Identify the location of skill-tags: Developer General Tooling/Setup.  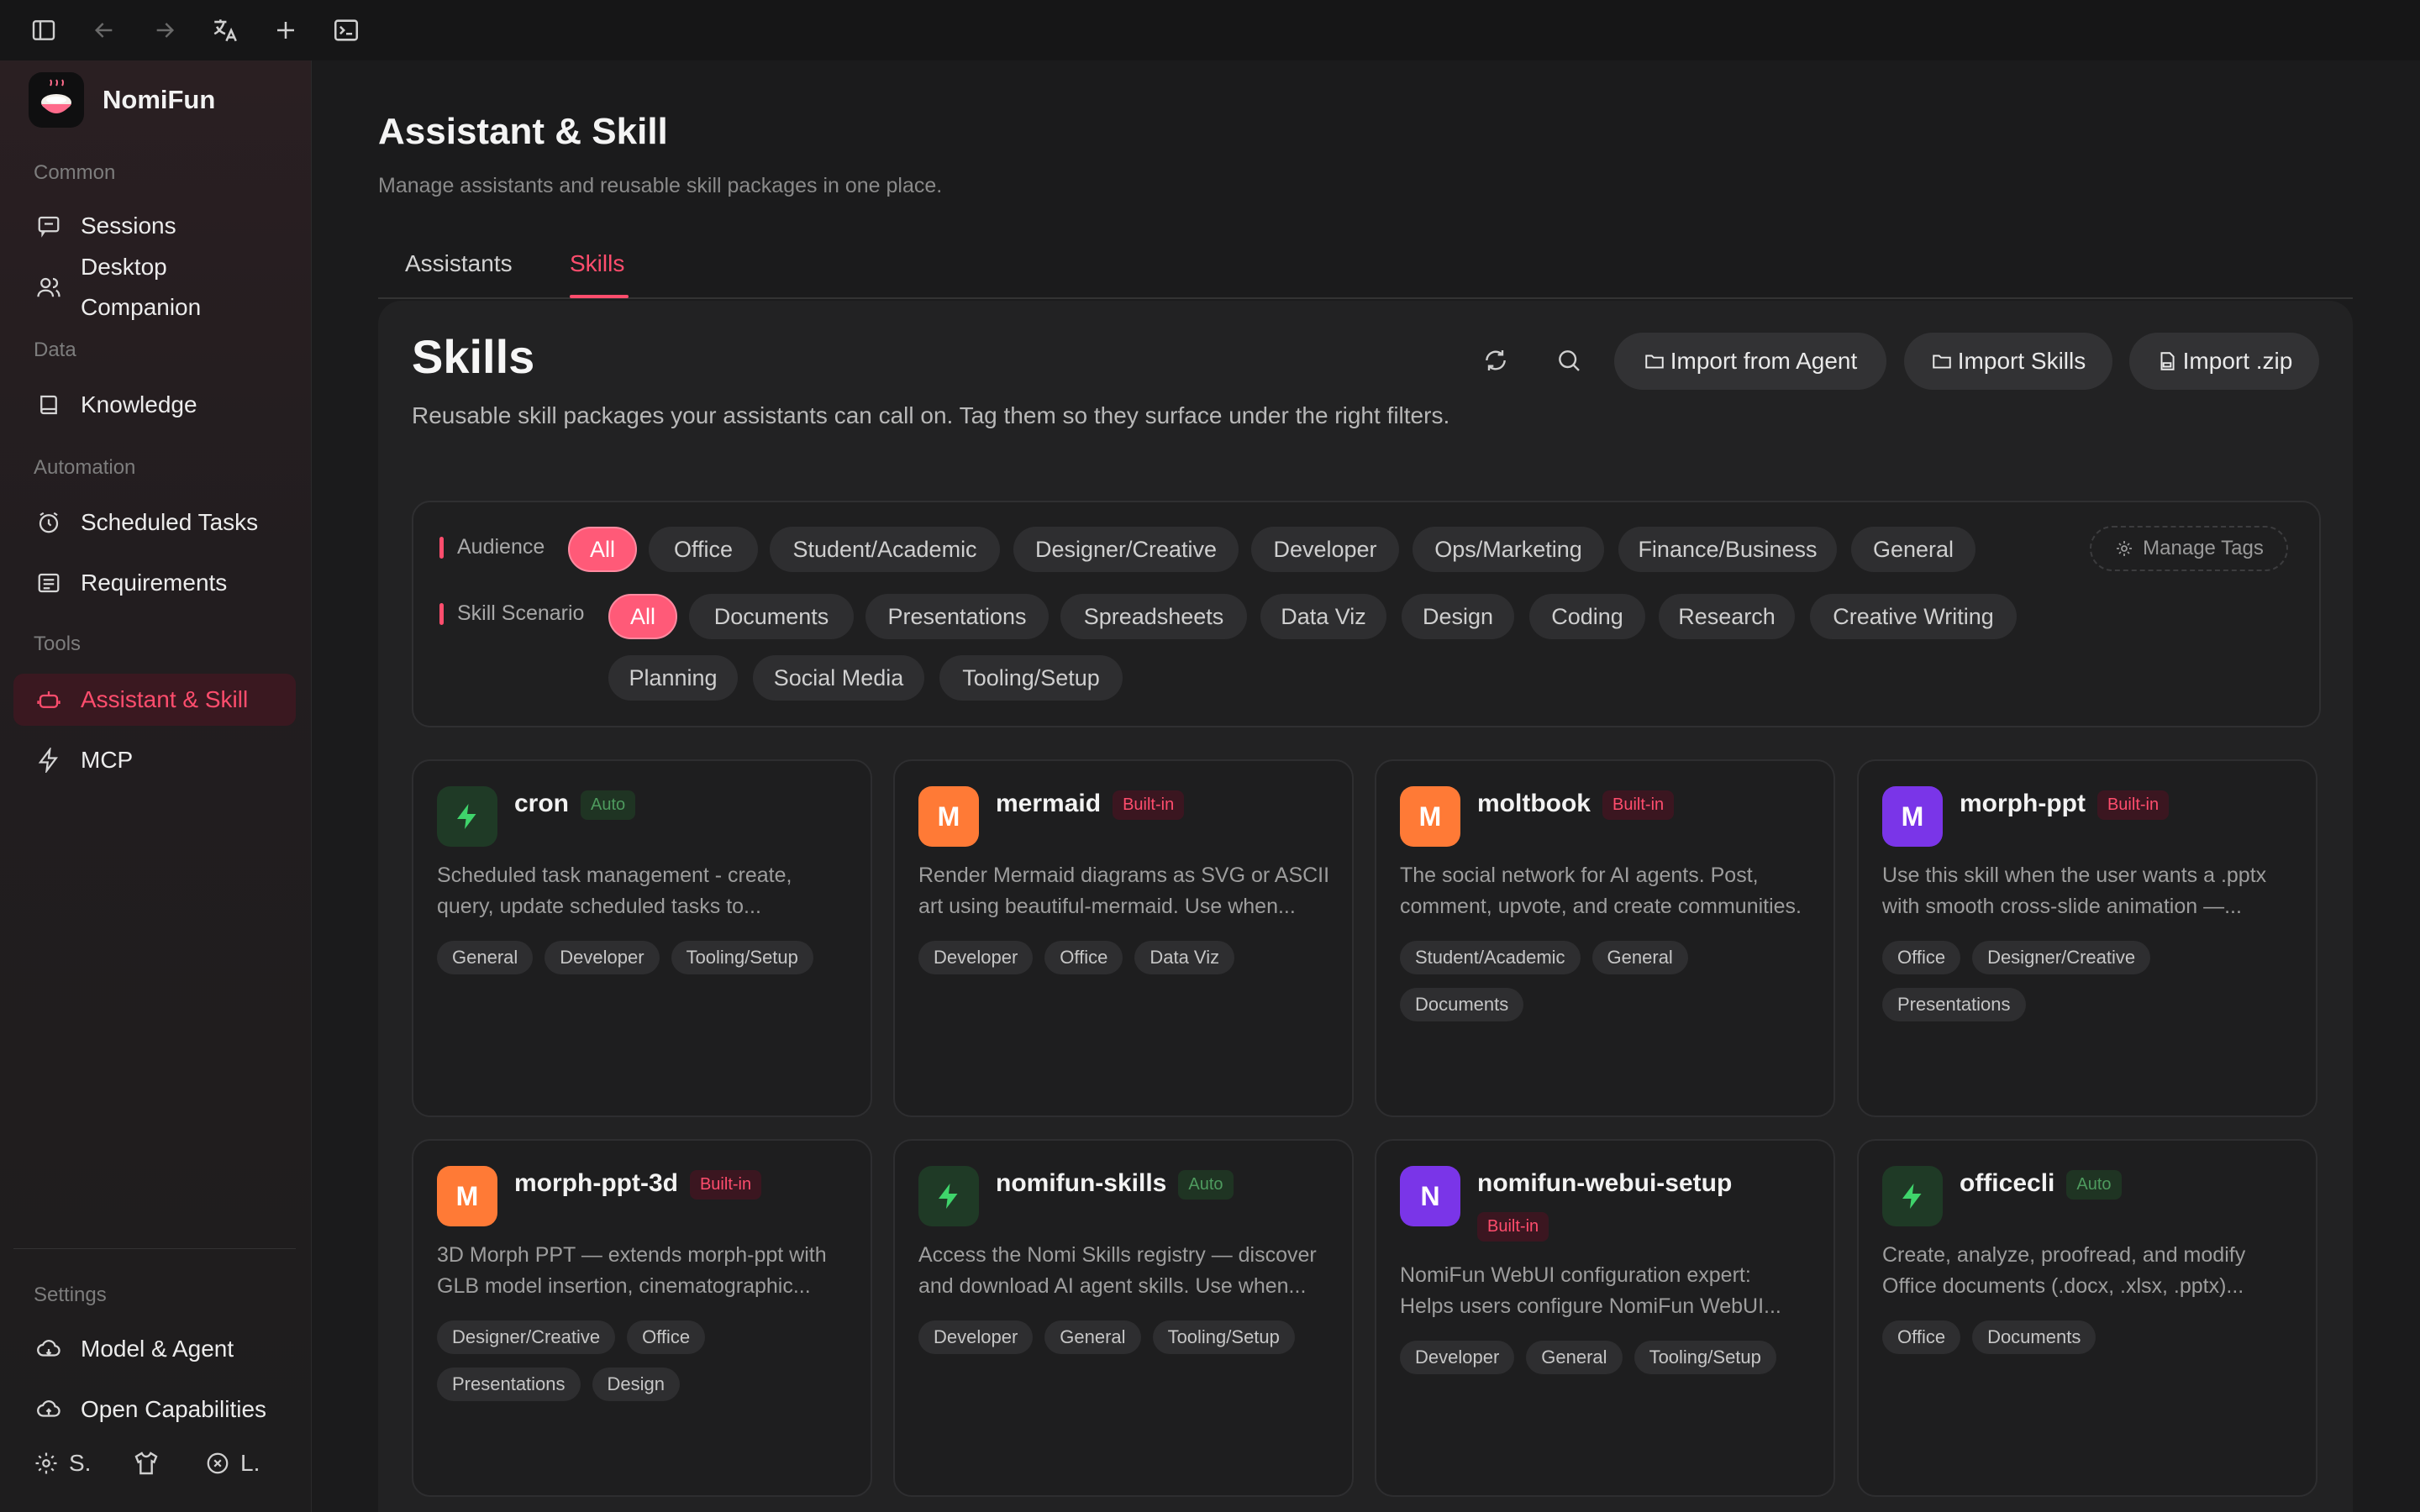
(1610, 1357).